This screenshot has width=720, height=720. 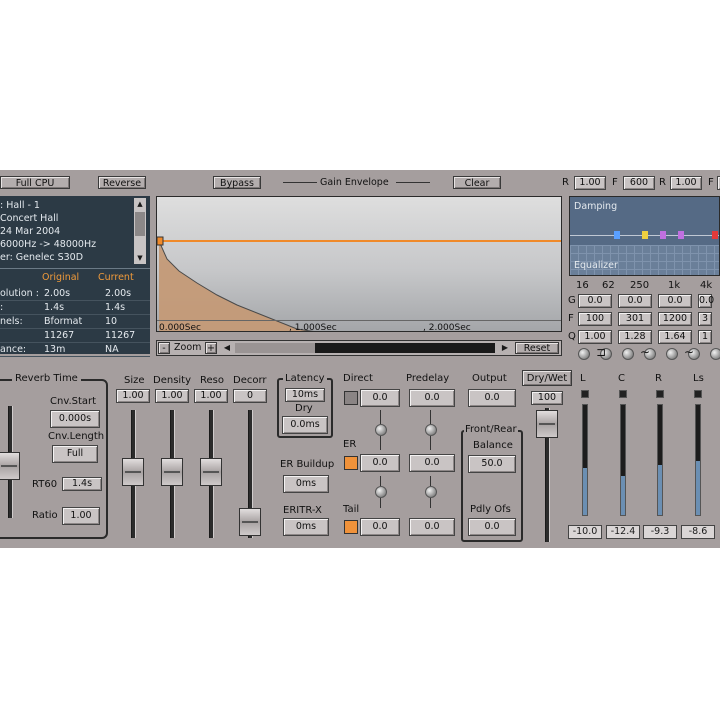 What do you see at coordinates (686, 183) in the screenshot?
I see `r-value-field-2: 1.00` at bounding box center [686, 183].